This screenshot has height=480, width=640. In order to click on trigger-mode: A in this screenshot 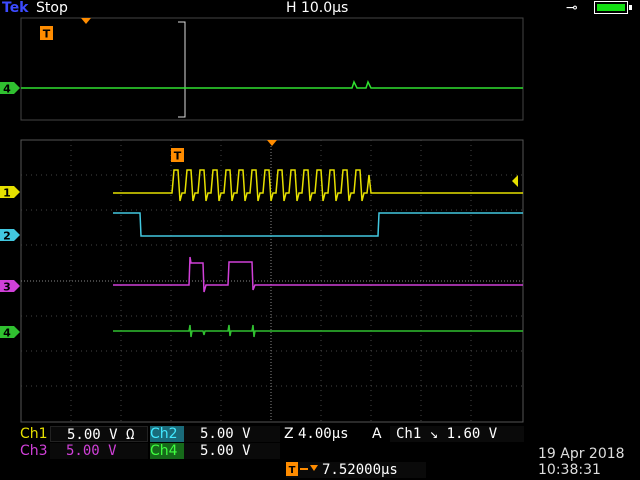, I will do `click(377, 434)`.